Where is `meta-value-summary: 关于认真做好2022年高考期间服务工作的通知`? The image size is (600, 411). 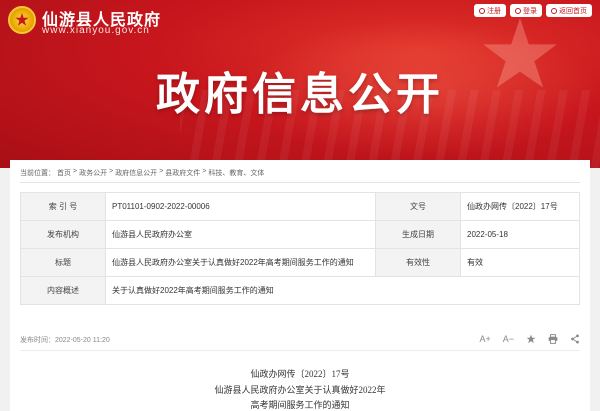 meta-value-summary: 关于认真做好2022年高考期间服务工作的通知 is located at coordinates (342, 290).